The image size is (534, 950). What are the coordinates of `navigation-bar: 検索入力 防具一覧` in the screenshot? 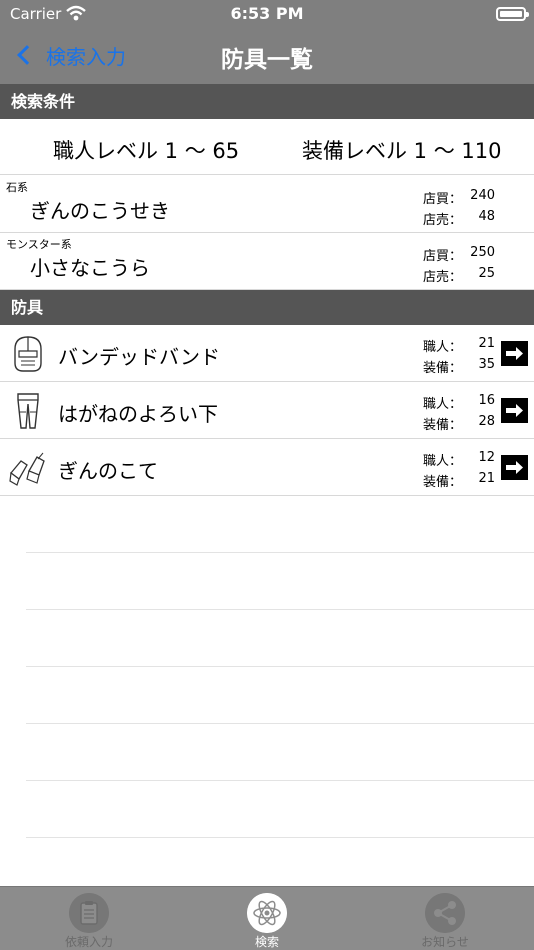 It's located at (267, 56).